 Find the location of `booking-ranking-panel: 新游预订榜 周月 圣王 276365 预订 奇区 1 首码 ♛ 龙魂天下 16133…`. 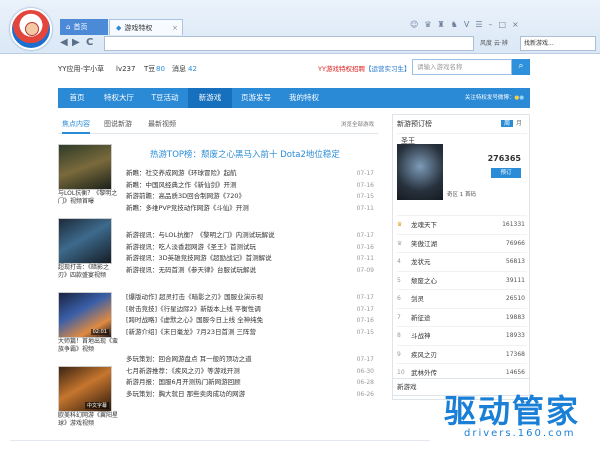

booking-ranking-panel: 新游预订榜 周月 圣王 276365 预订 奇区 1 首码 ♛ 龙魂天下 16133… is located at coordinates (461, 257).